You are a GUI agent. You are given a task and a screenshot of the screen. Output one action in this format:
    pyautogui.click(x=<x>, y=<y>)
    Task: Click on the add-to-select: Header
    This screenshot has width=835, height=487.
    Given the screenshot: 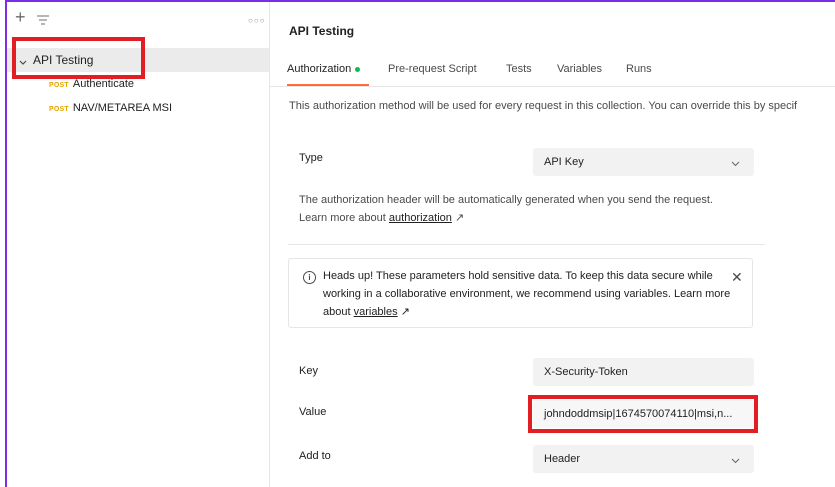 What is the action you would take?
    pyautogui.click(x=643, y=459)
    